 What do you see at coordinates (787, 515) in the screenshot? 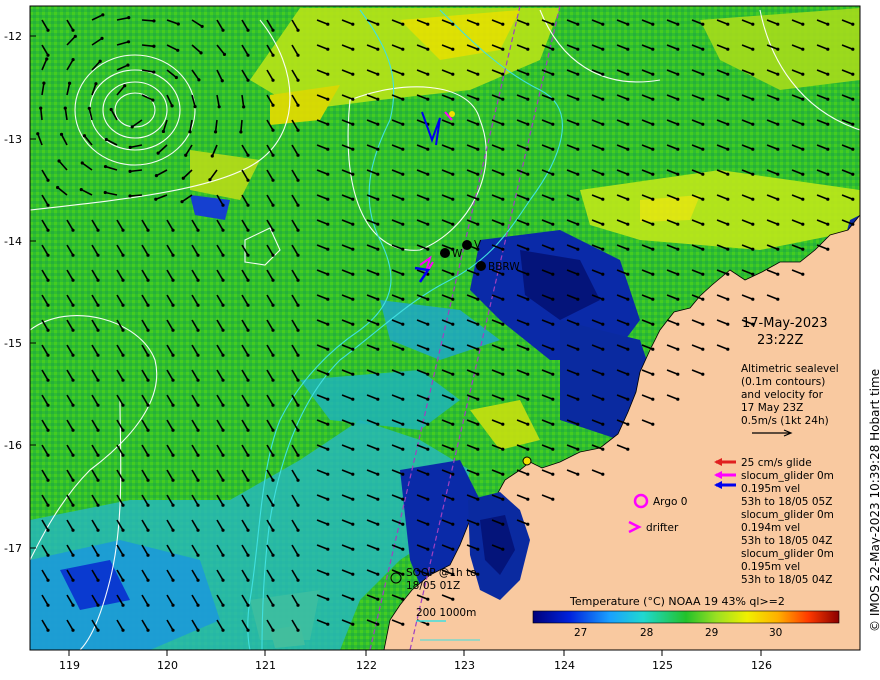
I see `svg-text: slocum_glider 0m` at bounding box center [787, 515].